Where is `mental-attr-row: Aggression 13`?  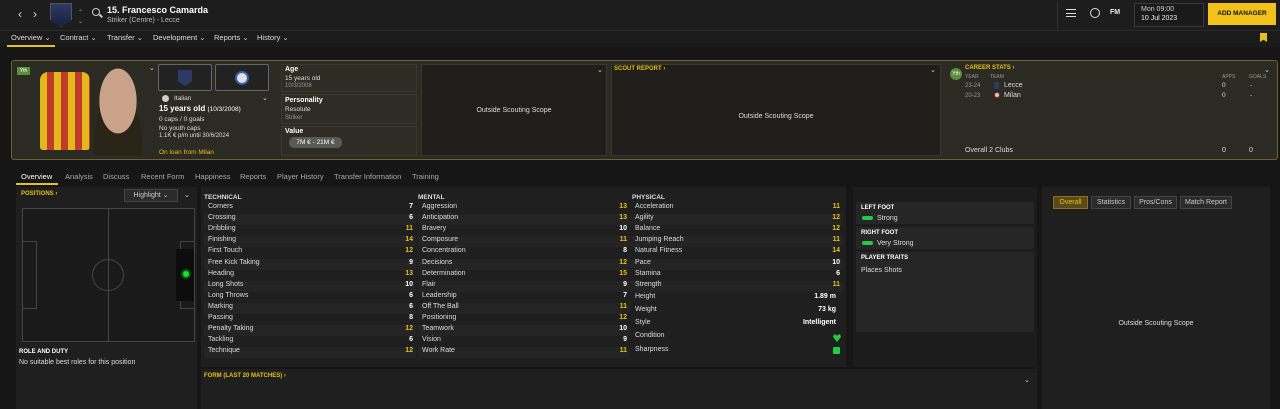 mental-attr-row: Aggression 13 is located at coordinates (524, 208).